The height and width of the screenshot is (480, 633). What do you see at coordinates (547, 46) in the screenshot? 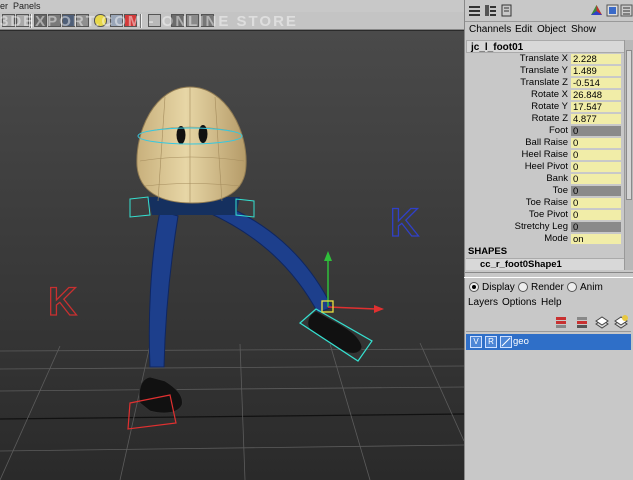
I see `selected-object-name: jc_l_foot01` at bounding box center [547, 46].